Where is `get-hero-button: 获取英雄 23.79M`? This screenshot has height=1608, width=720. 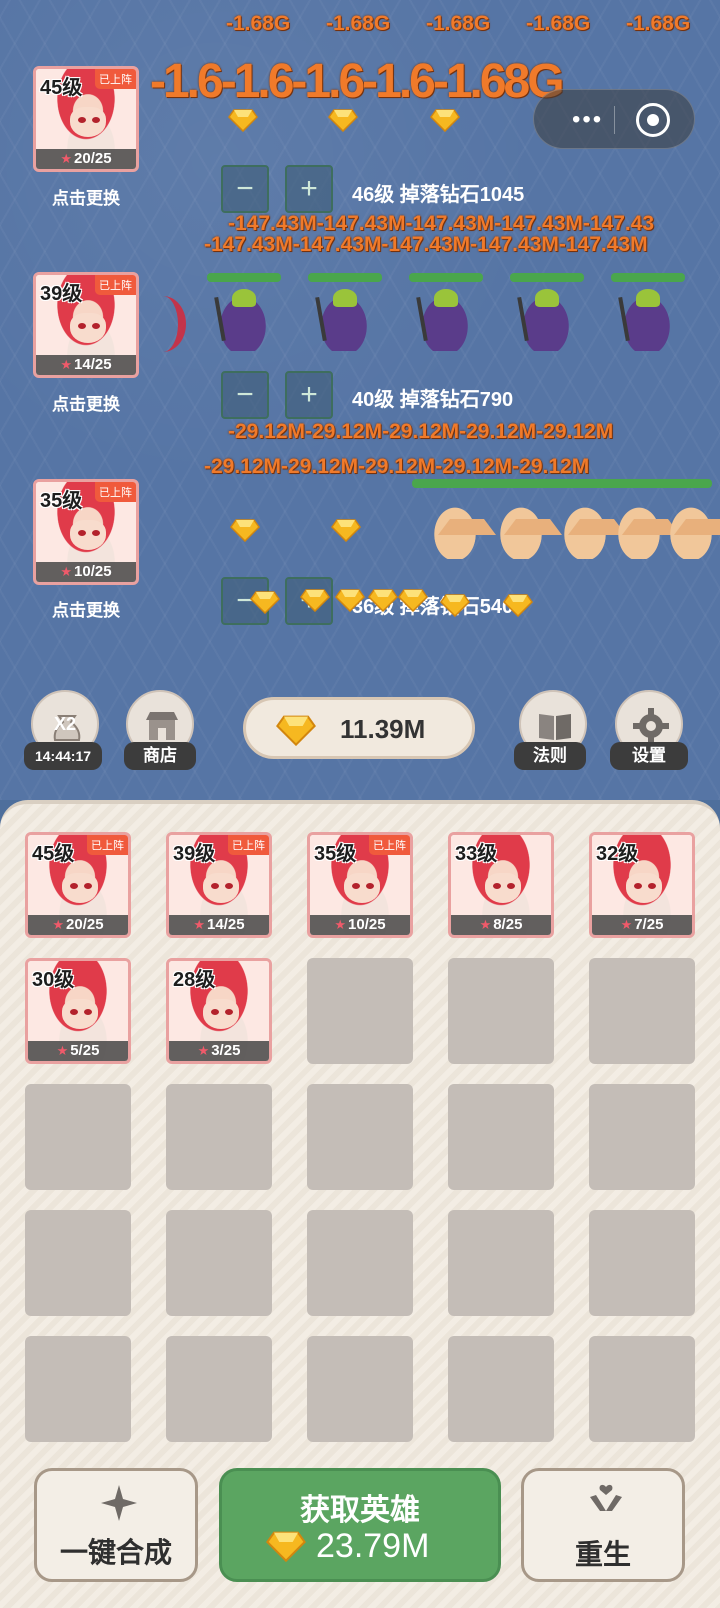
get-hero-button: 获取英雄 23.79M is located at coordinates (360, 1525).